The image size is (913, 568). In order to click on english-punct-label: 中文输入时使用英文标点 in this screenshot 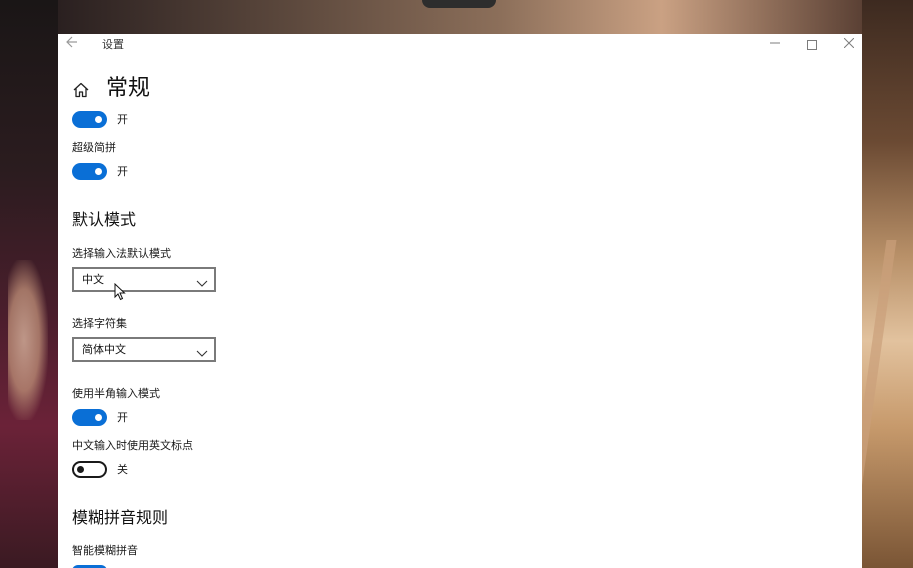, I will do `click(132, 445)`.